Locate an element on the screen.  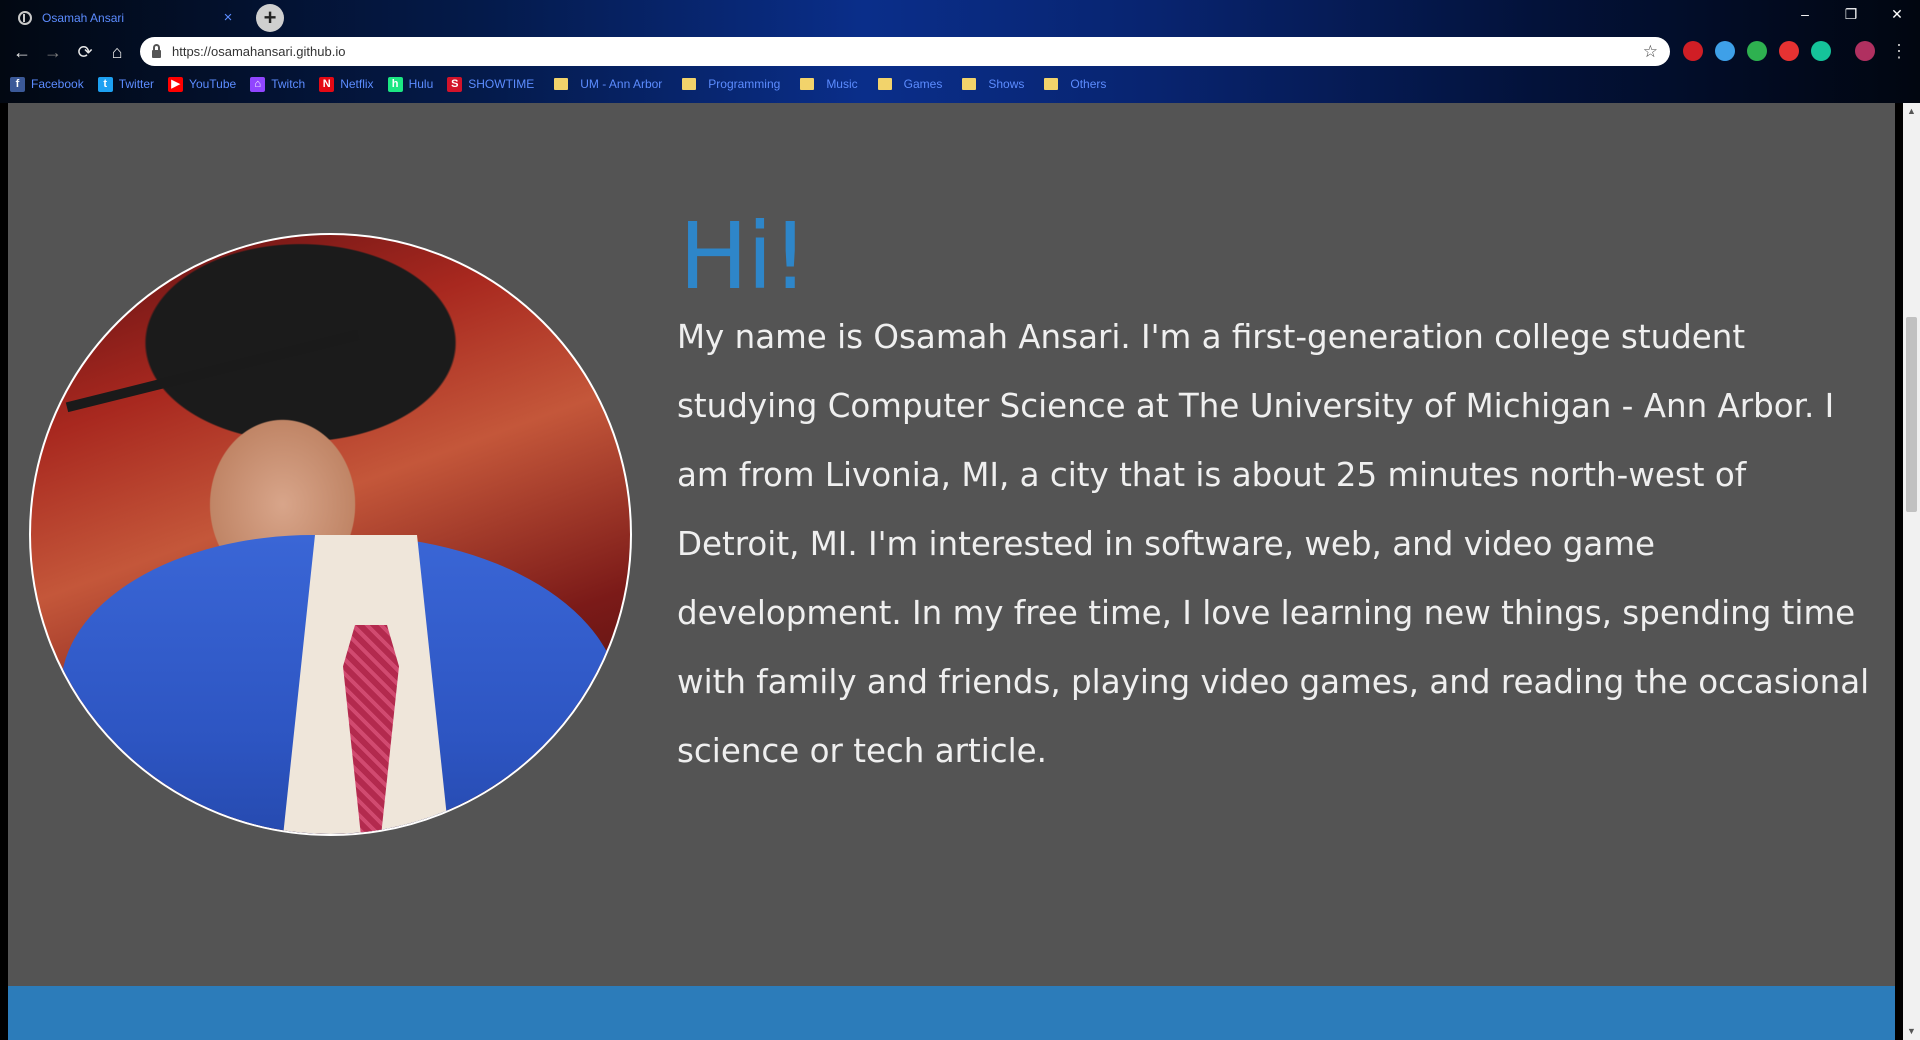
url-text: https://osamahansari.github.io is located at coordinates (907, 51).